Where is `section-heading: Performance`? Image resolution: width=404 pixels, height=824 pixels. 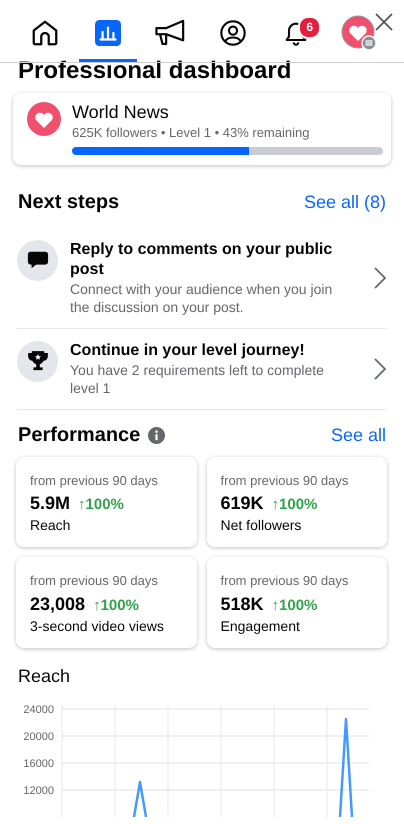 section-heading: Performance is located at coordinates (79, 435).